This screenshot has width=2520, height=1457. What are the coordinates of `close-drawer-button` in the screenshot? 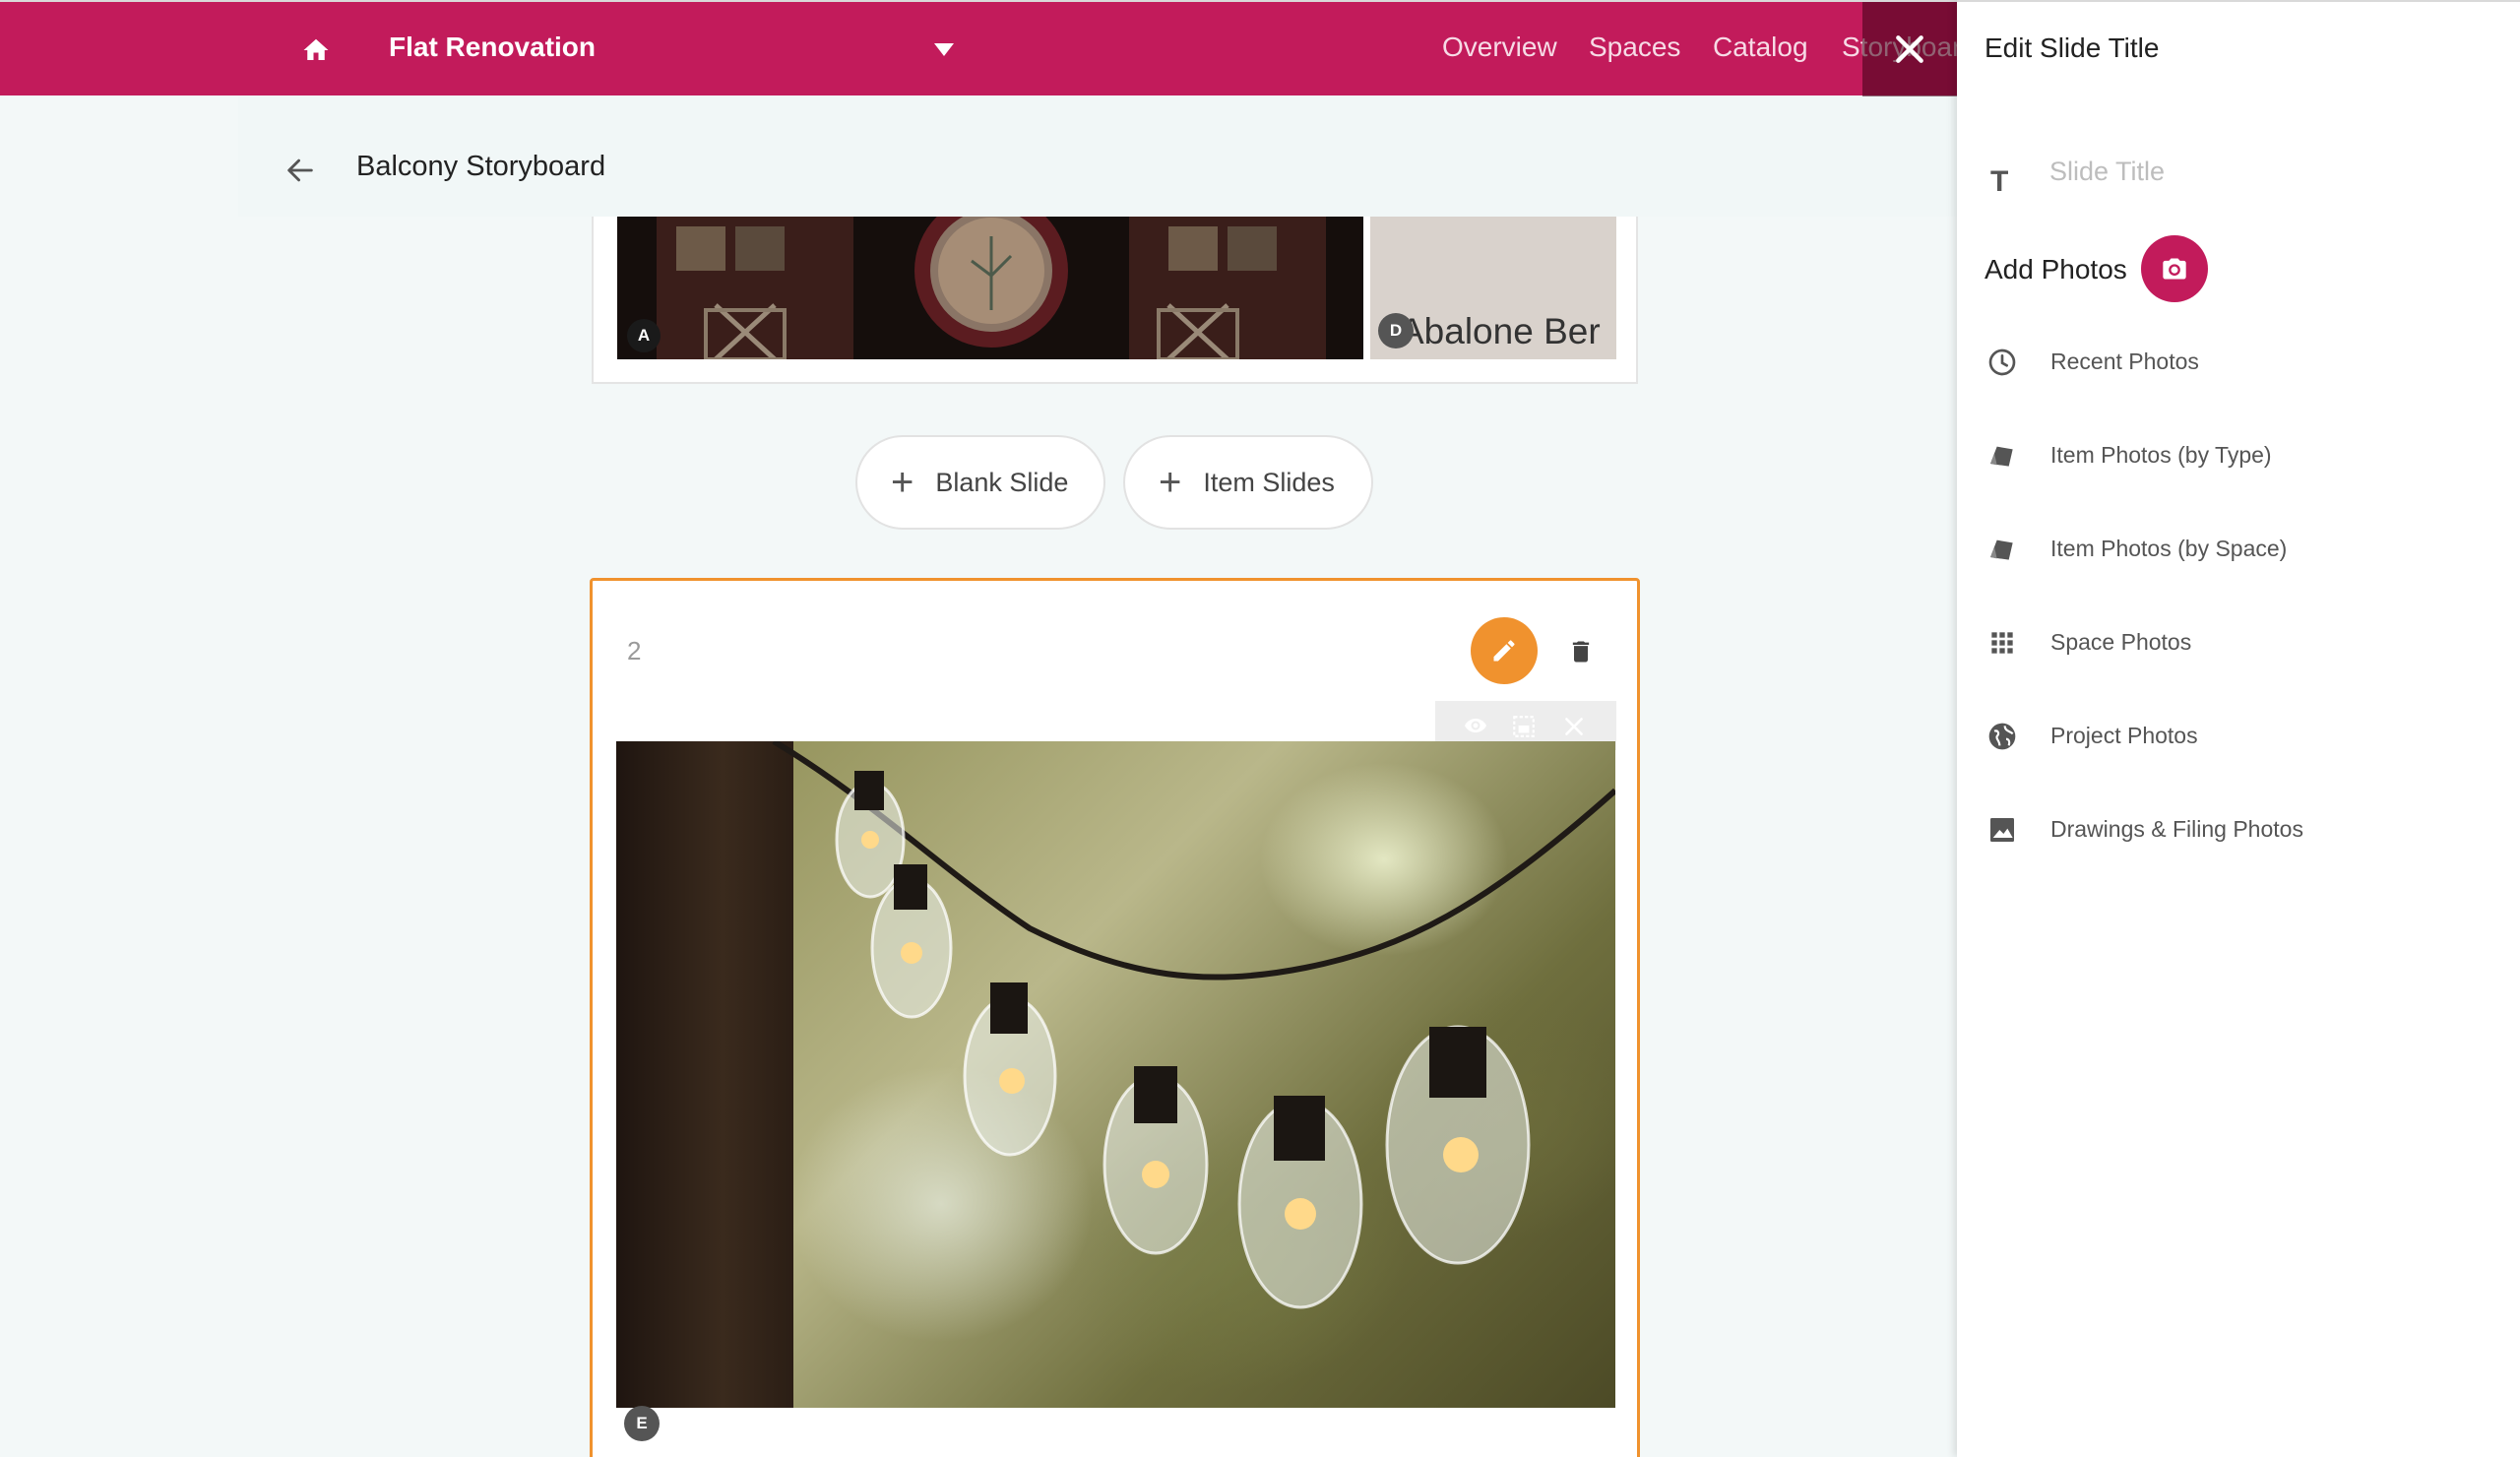 It's located at (1909, 49).